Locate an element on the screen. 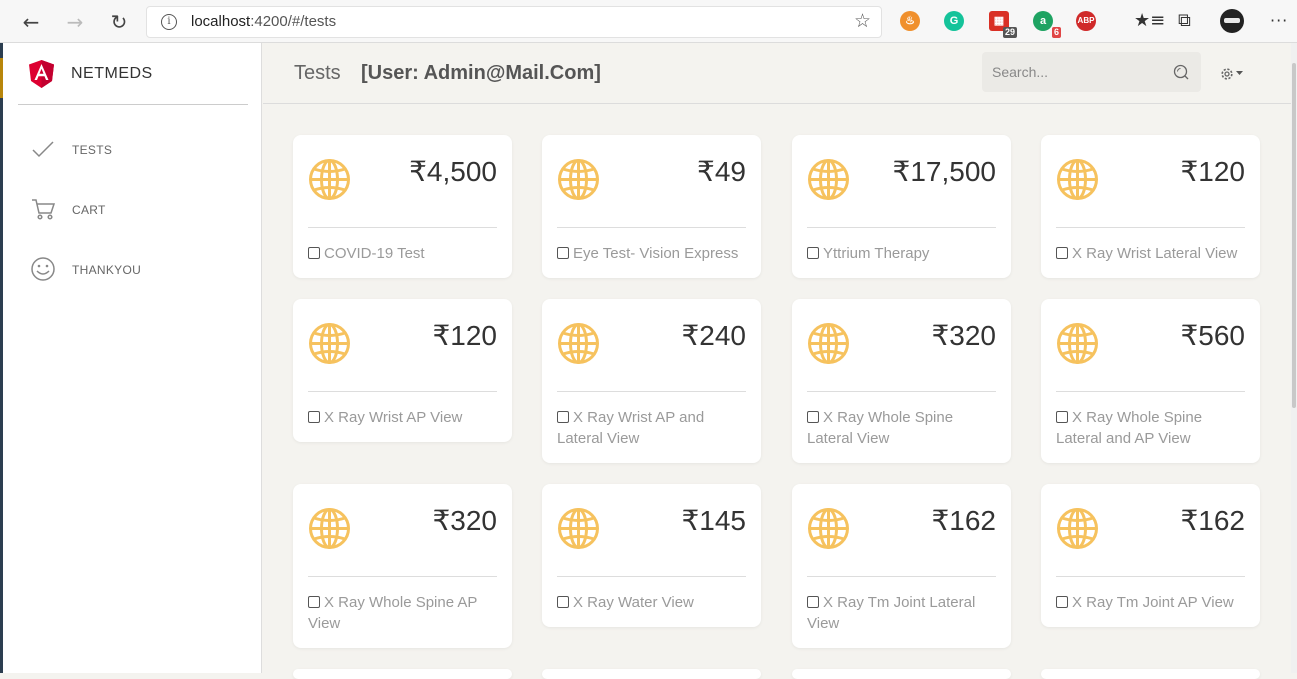  sidebar-item-tests: TESTS is located at coordinates (132, 150).